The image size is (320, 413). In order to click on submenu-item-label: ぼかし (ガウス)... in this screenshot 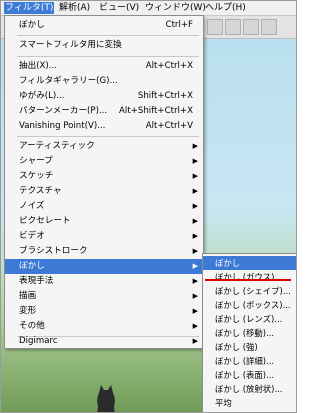, I will do `click(249, 277)`.